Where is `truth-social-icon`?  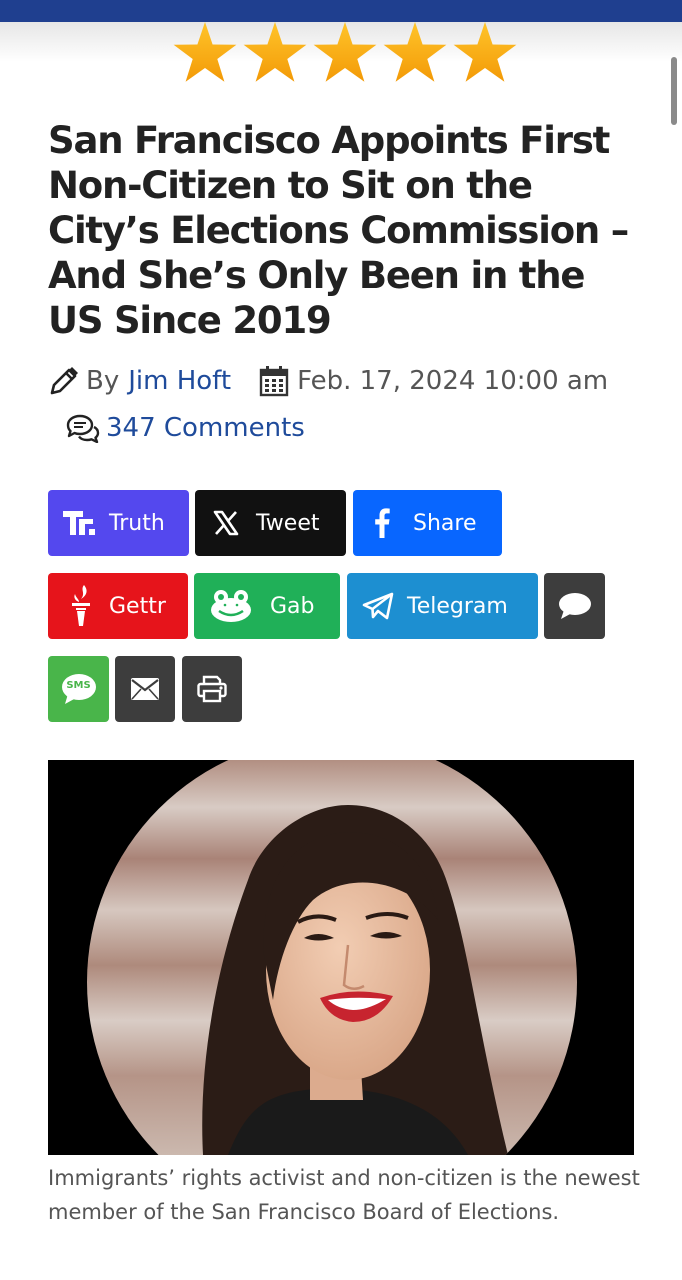 truth-social-icon is located at coordinates (79, 523).